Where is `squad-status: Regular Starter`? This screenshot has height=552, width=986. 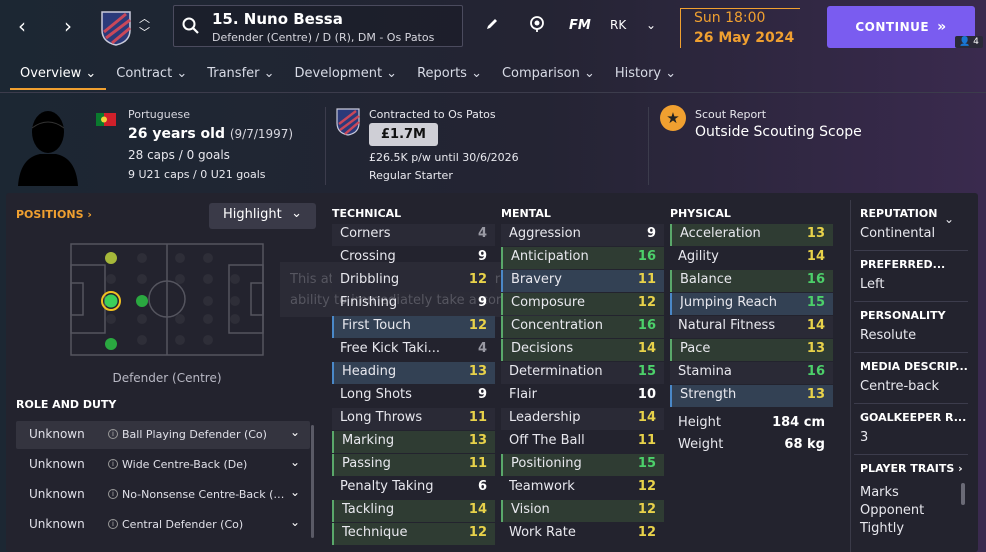 squad-status: Regular Starter is located at coordinates (411, 175).